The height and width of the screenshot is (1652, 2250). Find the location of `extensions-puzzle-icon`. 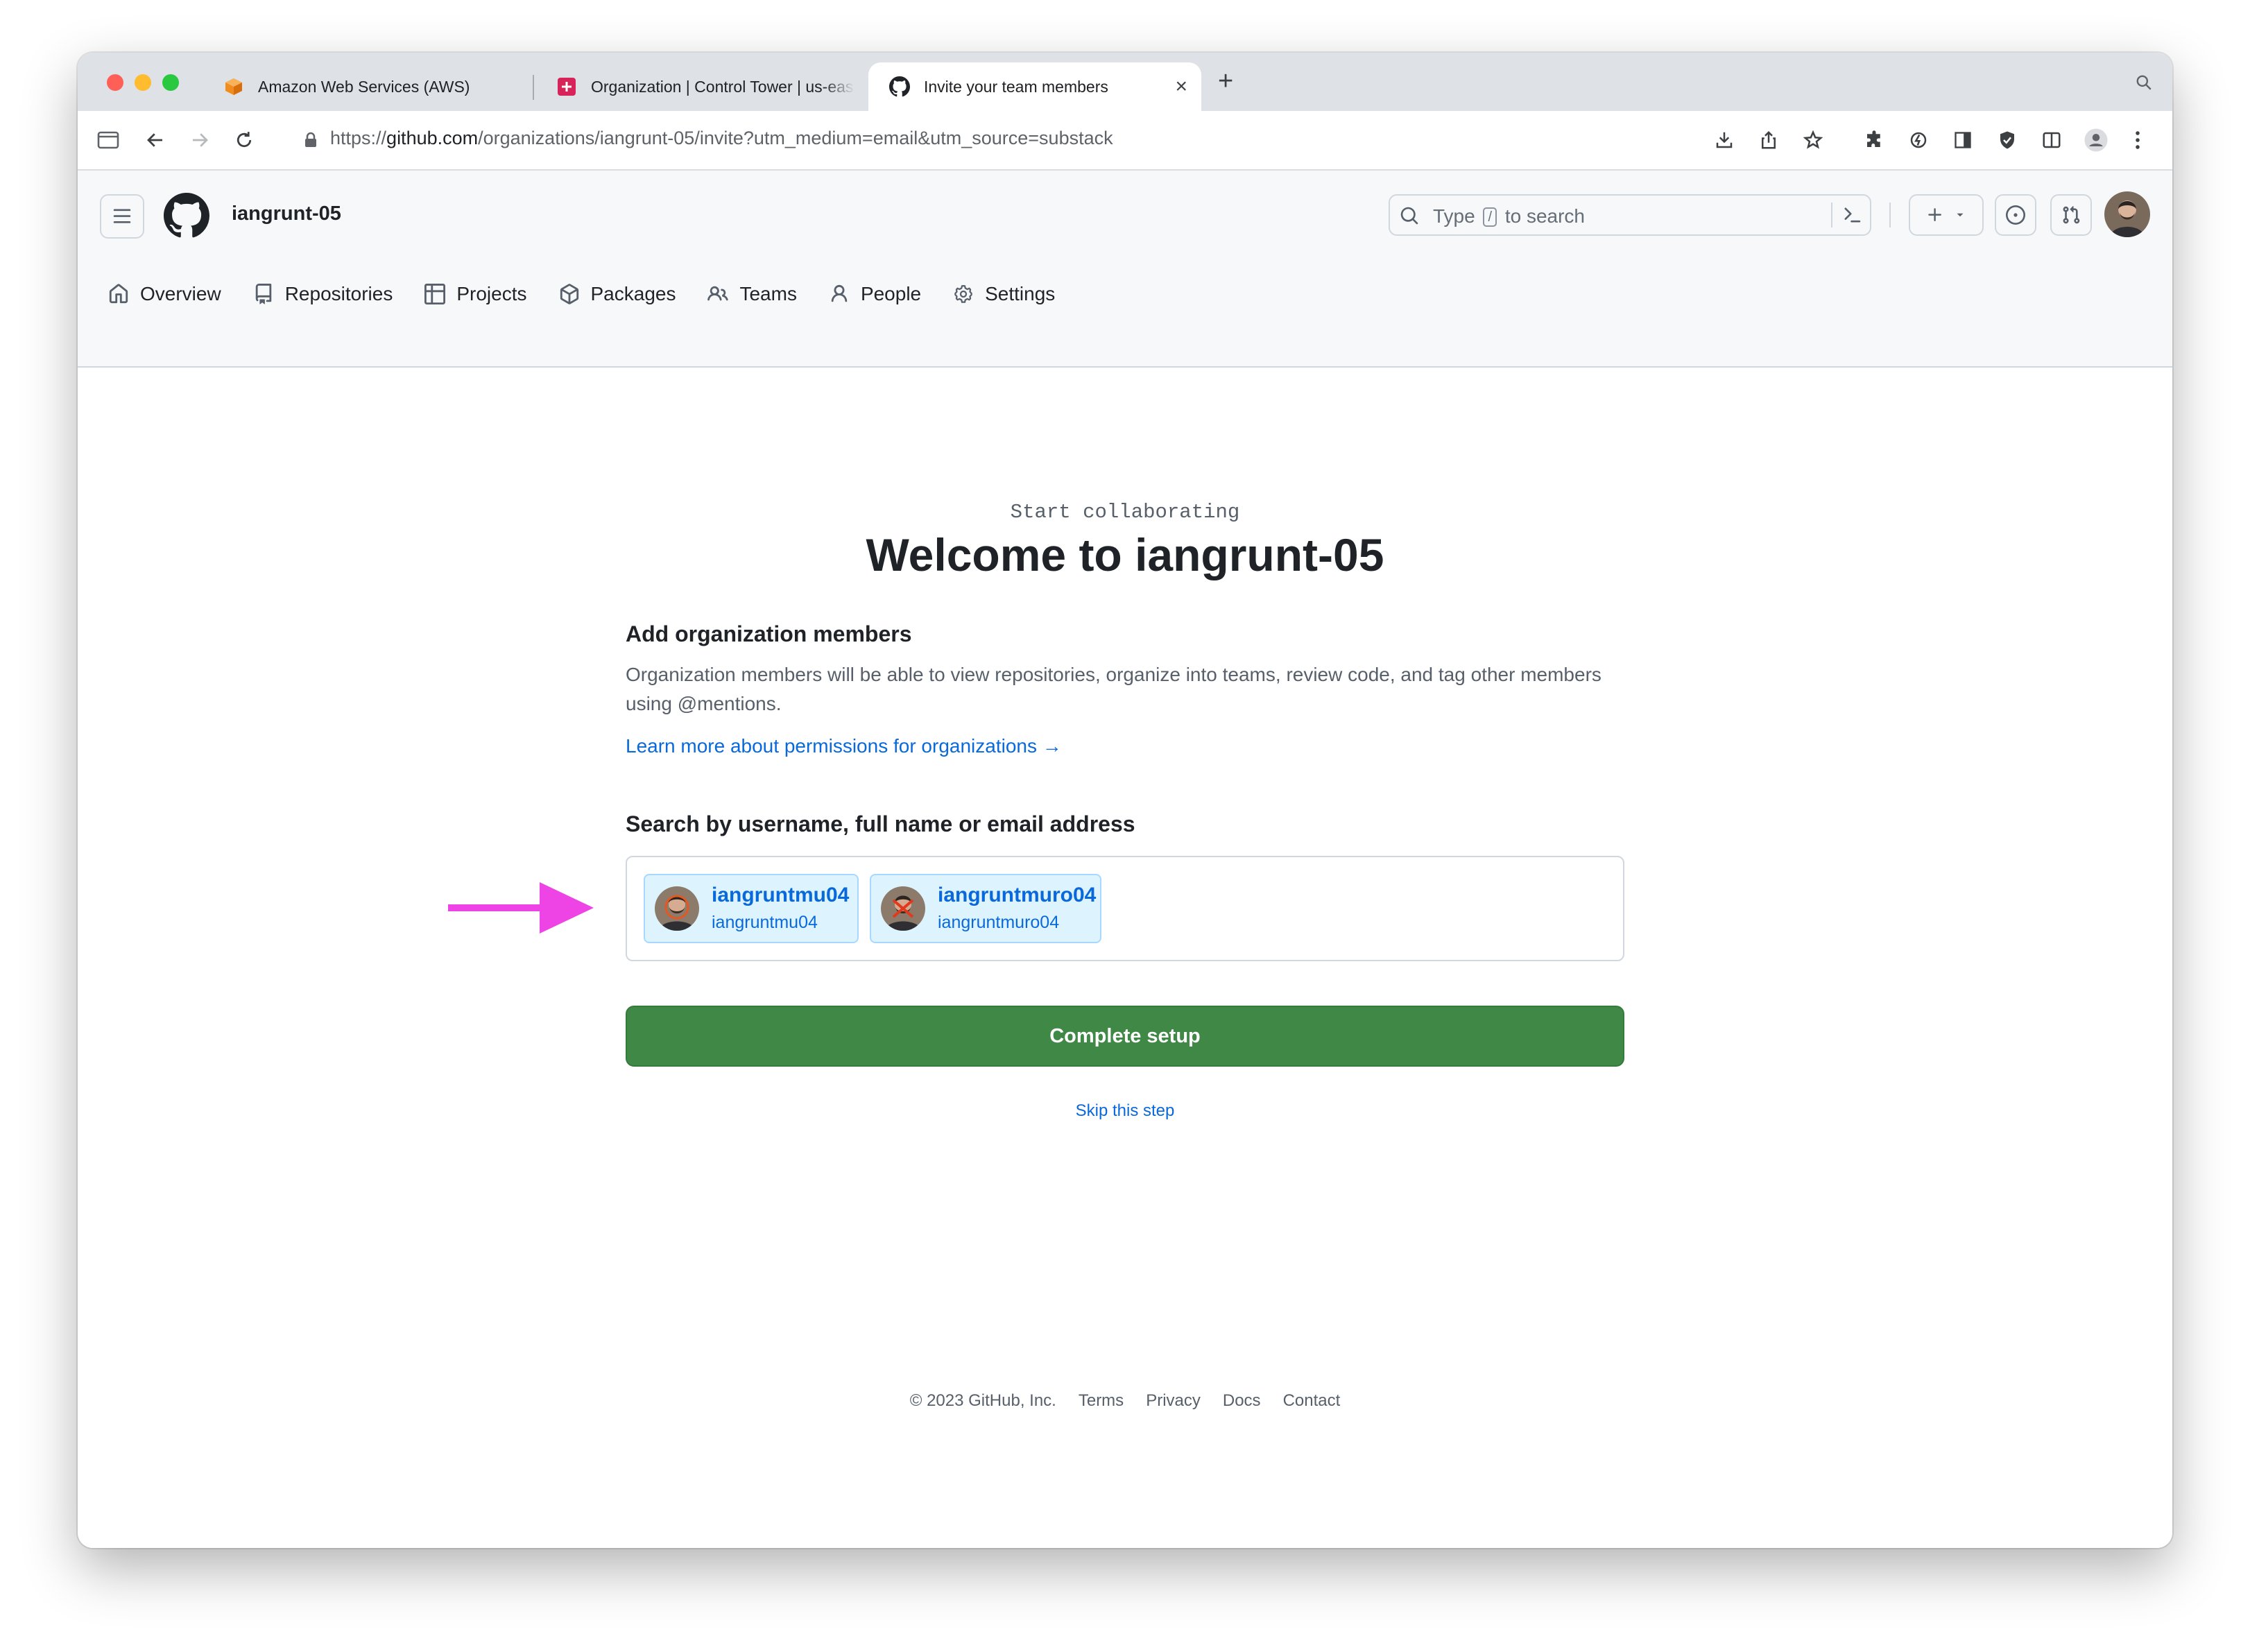

extensions-puzzle-icon is located at coordinates (1874, 140).